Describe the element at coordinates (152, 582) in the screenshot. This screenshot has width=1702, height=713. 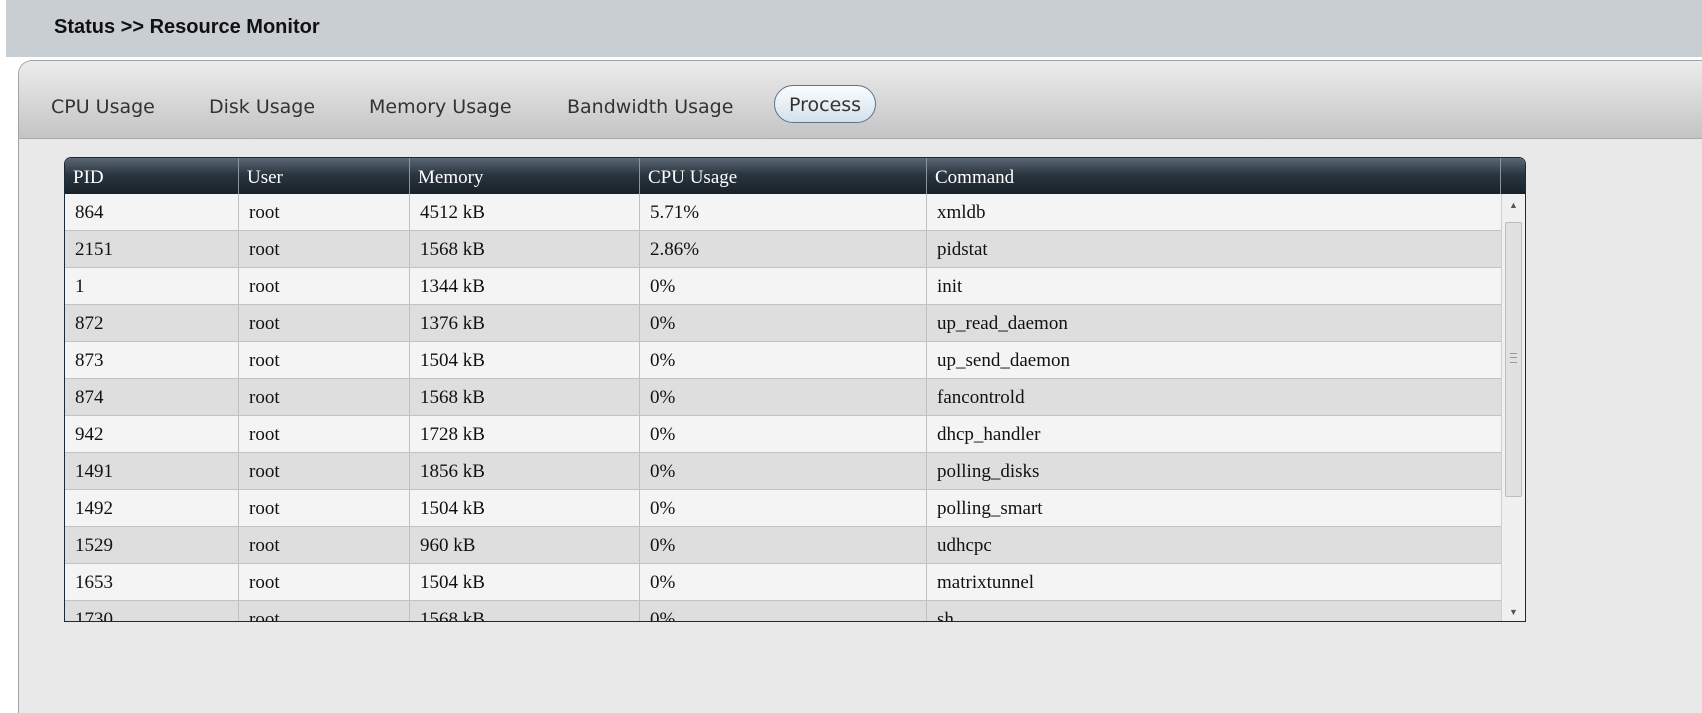
I see `cell-pid: 1653` at that location.